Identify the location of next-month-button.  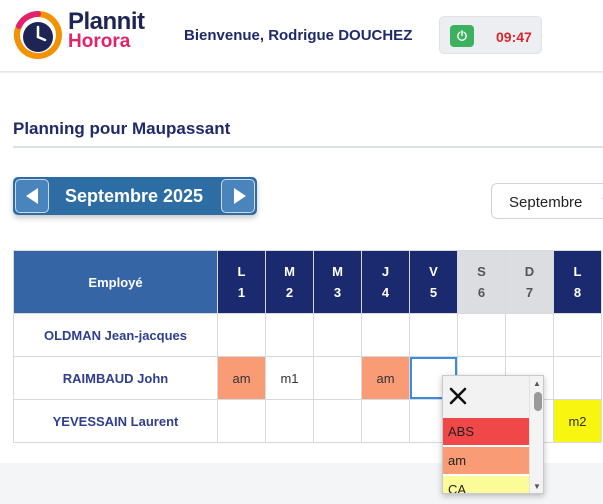
(238, 196).